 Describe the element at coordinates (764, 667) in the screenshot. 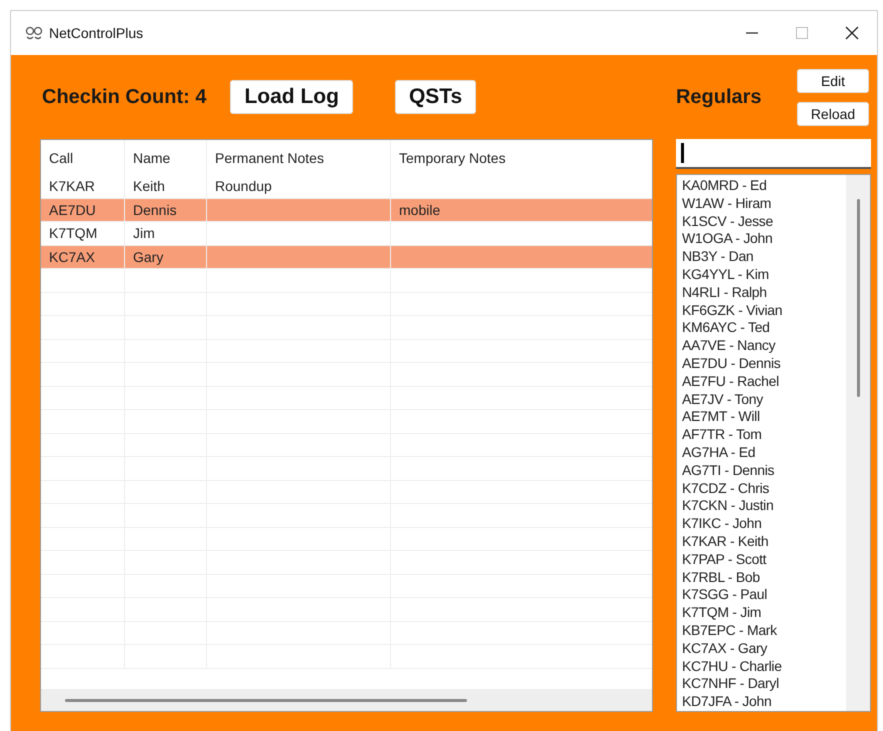

I see `regular-item: KC7HU - Charlie` at that location.